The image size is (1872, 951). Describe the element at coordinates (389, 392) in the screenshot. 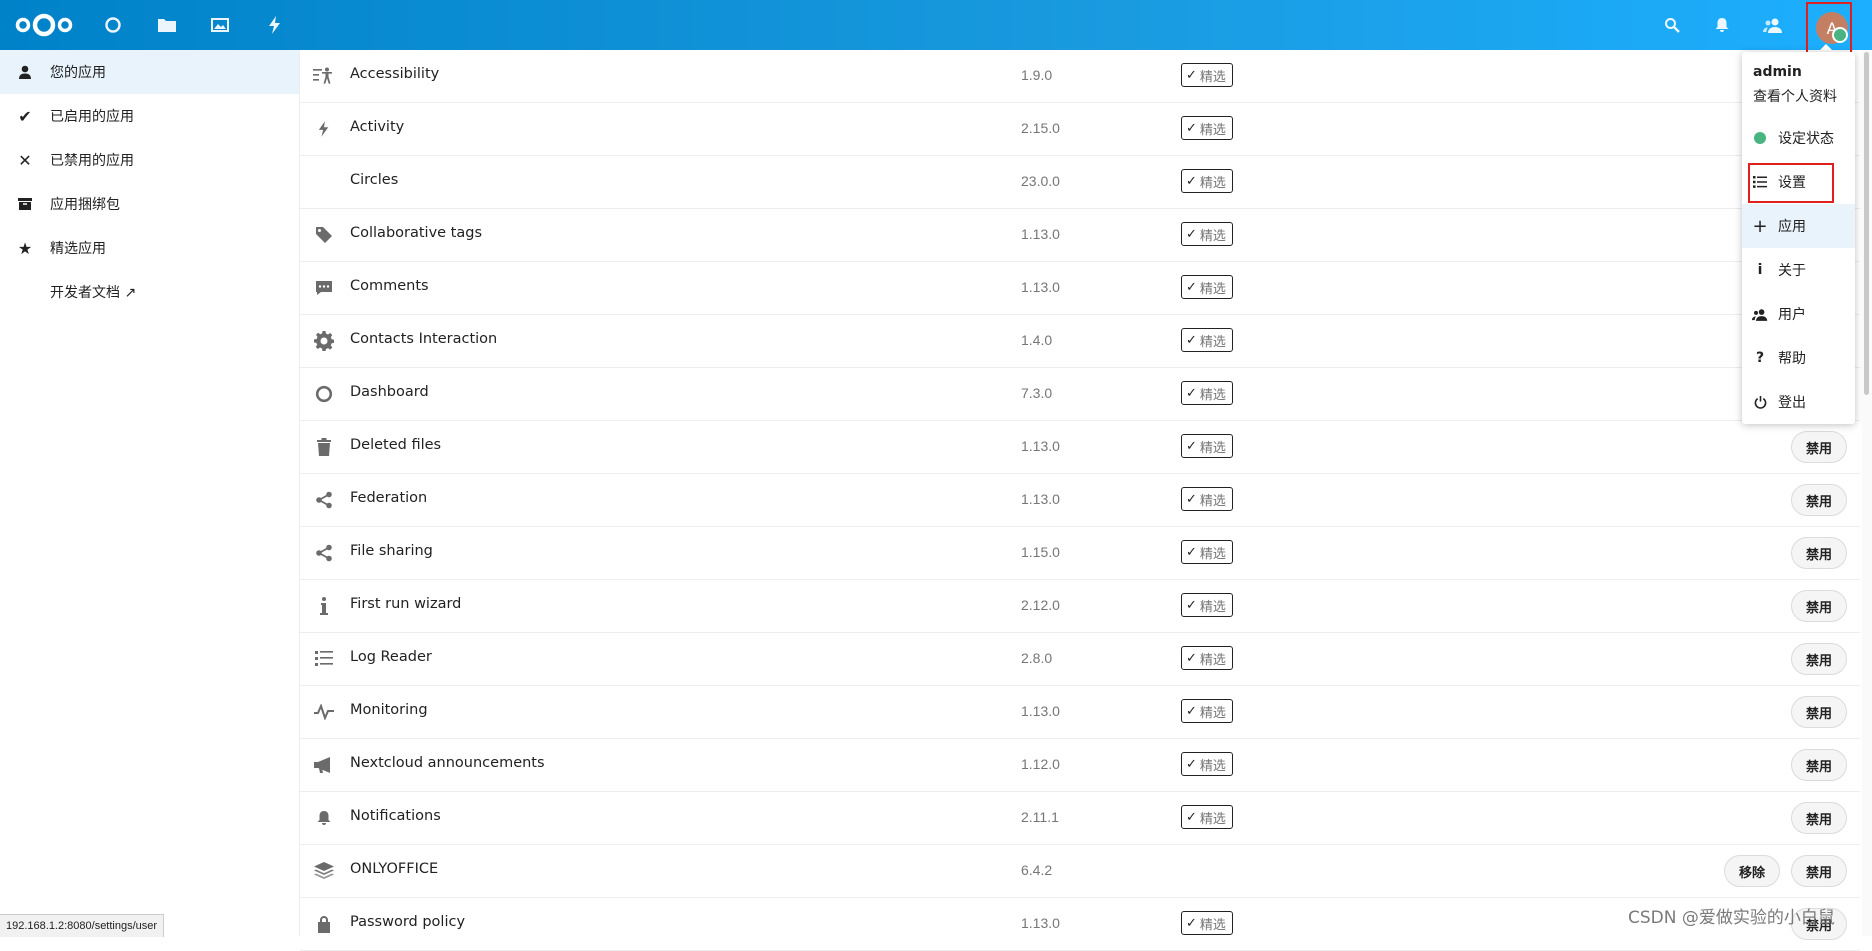

I see `app-name: Dashboard` at that location.